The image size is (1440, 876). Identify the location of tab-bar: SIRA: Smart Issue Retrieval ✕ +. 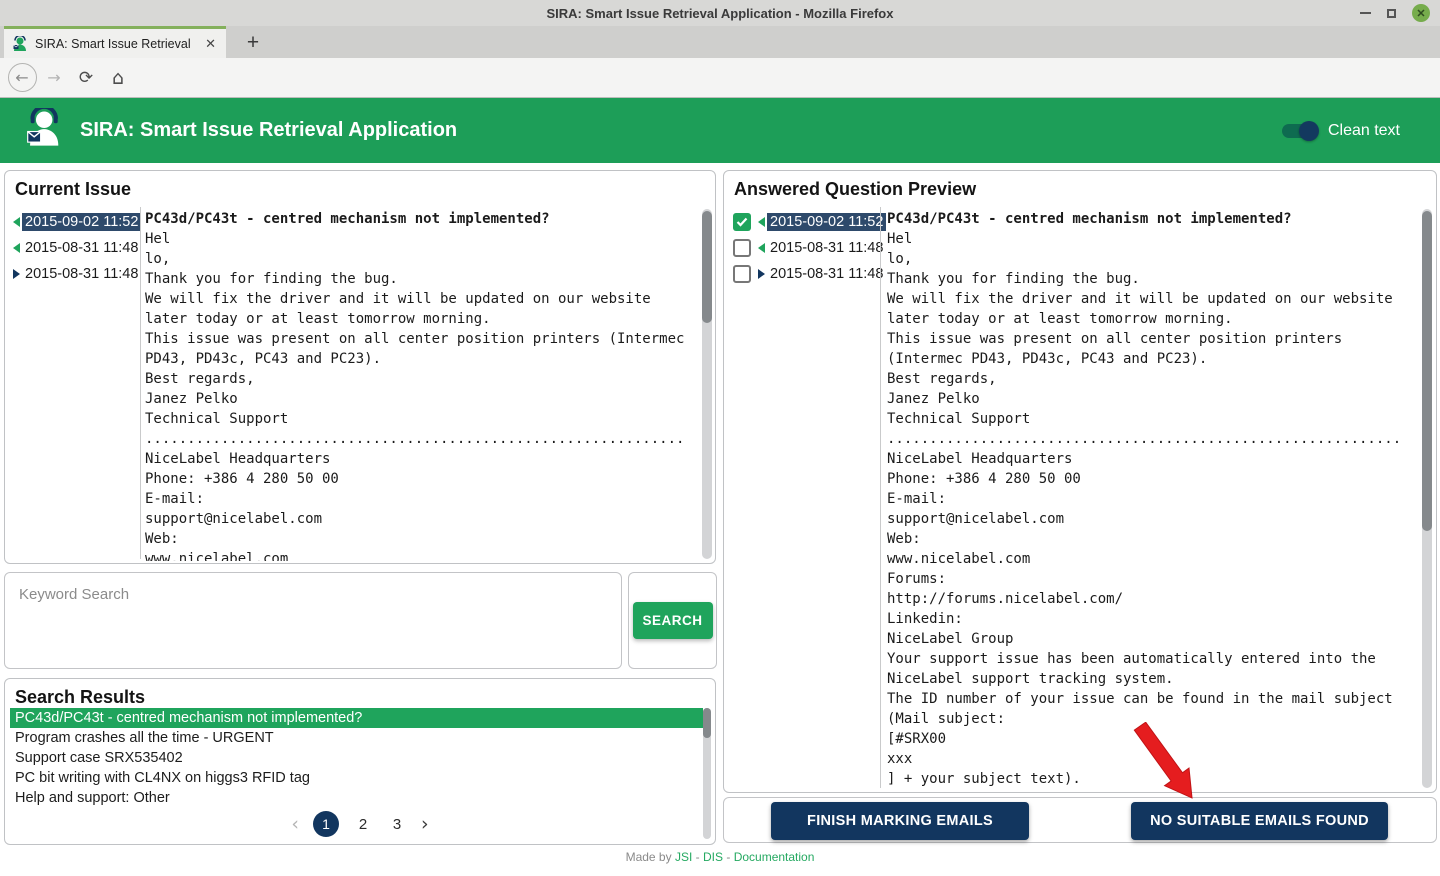
(720, 42).